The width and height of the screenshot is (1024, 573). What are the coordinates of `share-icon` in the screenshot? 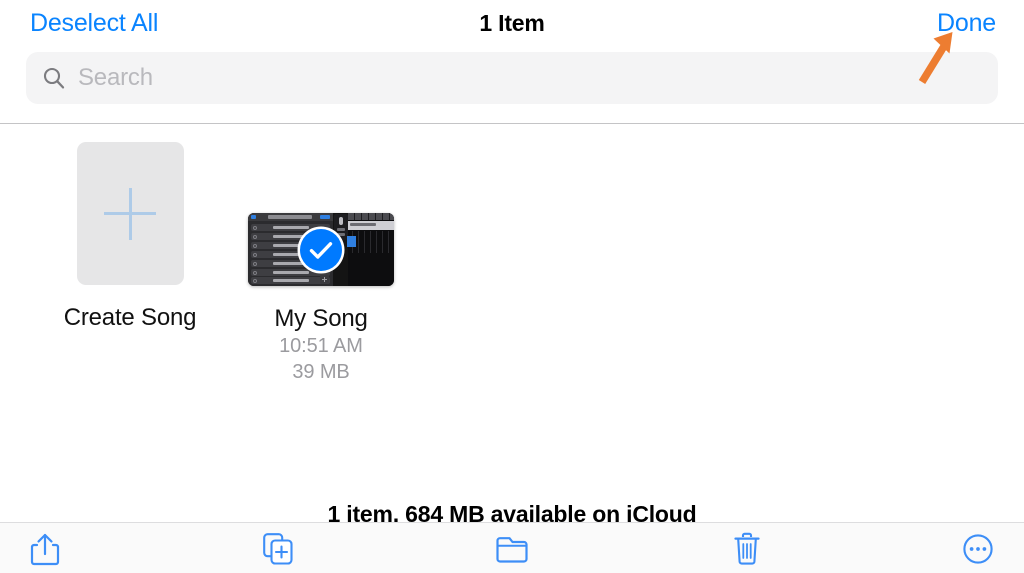 It's located at (45, 549).